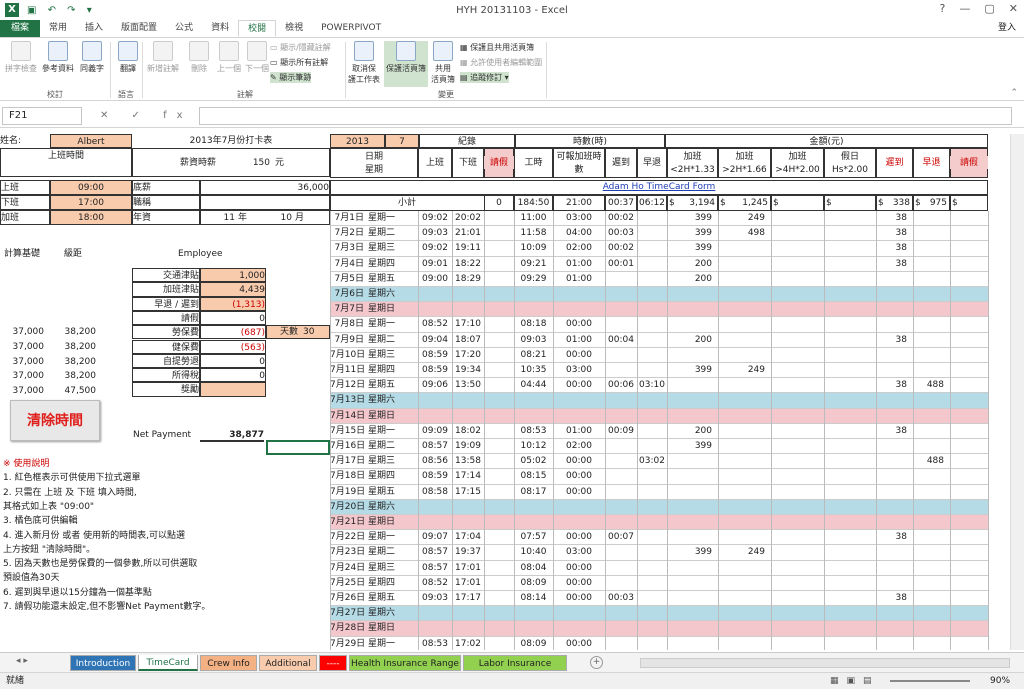  I want to click on sheet-tab-4: ----, so click(333, 663).